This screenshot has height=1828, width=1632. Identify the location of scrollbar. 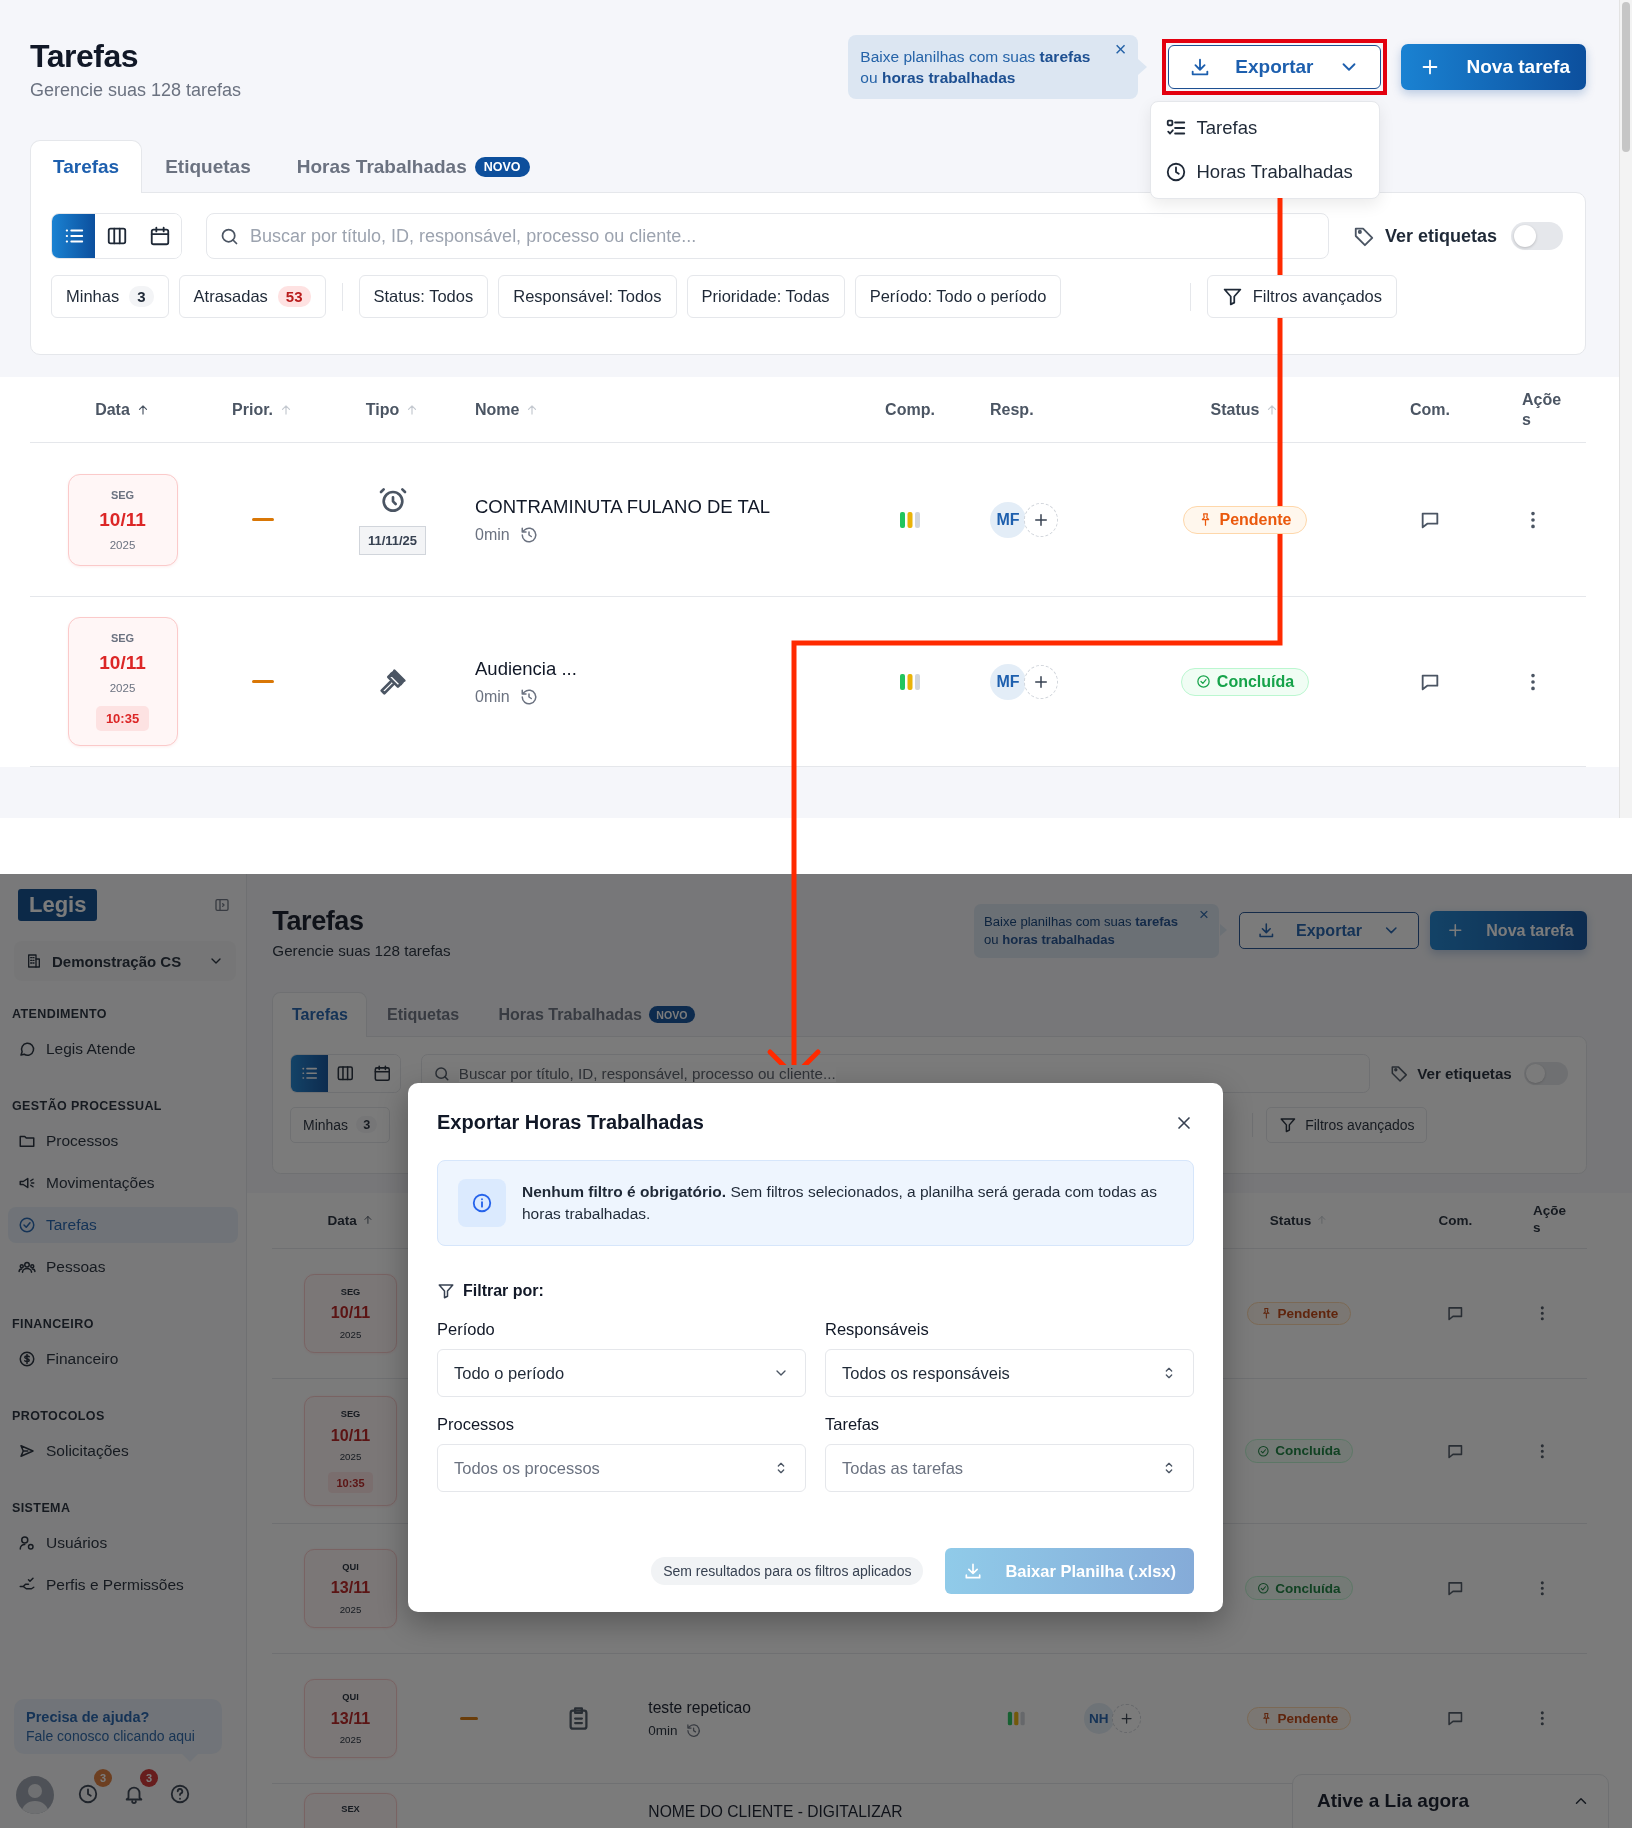
(1625, 409).